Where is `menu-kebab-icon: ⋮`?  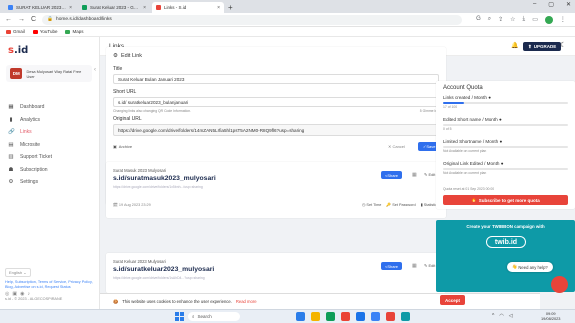
menu-kebab-icon: ⋮ is located at coordinates (563, 20).